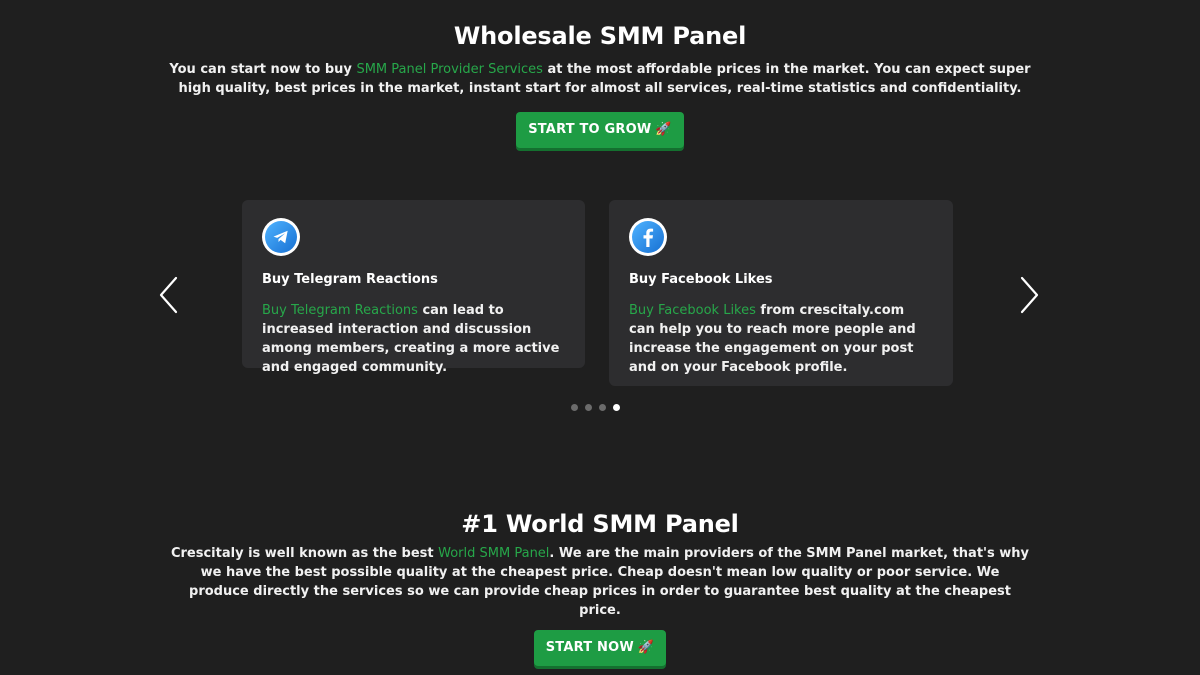 The image size is (1200, 675). What do you see at coordinates (493, 553) in the screenshot?
I see `world-smm-panel-link: World SMM Panel` at bounding box center [493, 553].